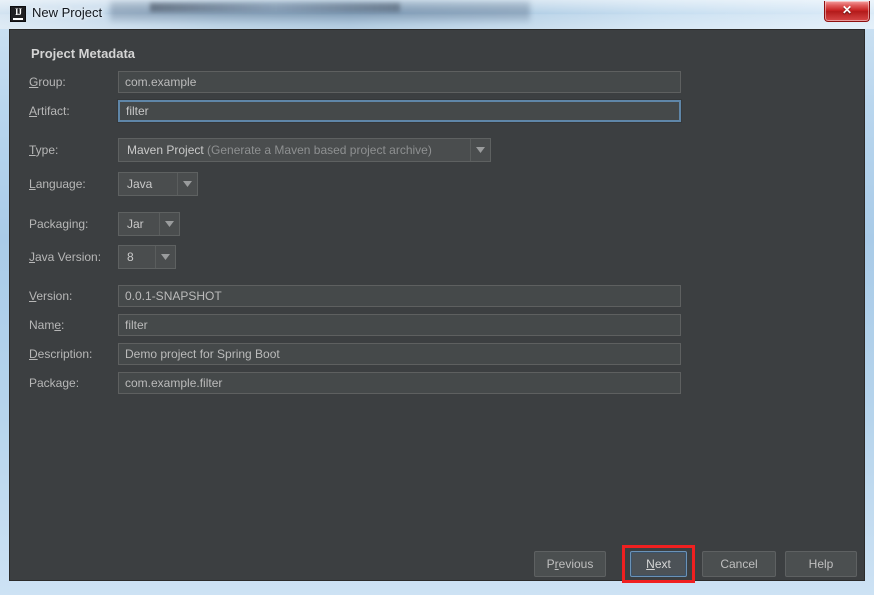 The width and height of the screenshot is (874, 595). What do you see at coordinates (399, 354) in the screenshot?
I see `description-input: Demo project for Spring Boot` at bounding box center [399, 354].